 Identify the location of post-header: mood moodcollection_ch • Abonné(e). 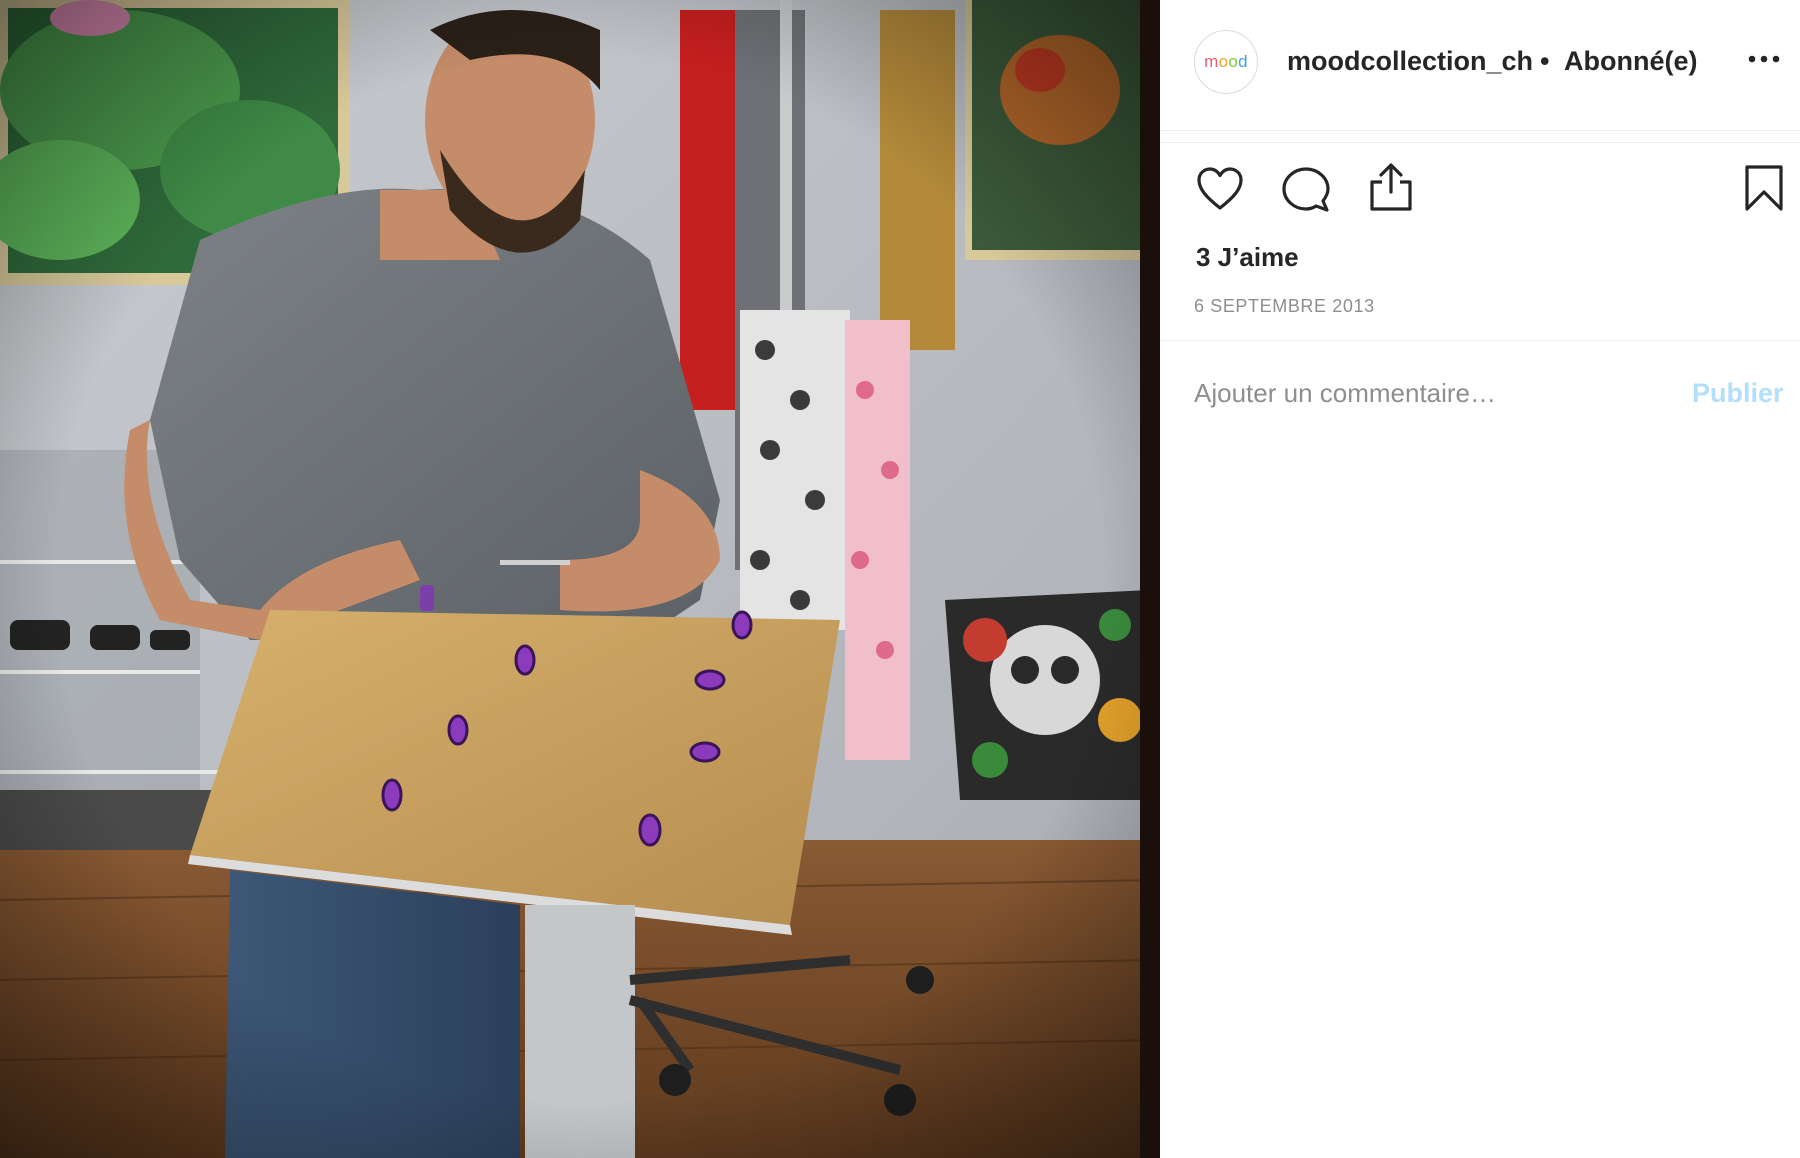
(1480, 65).